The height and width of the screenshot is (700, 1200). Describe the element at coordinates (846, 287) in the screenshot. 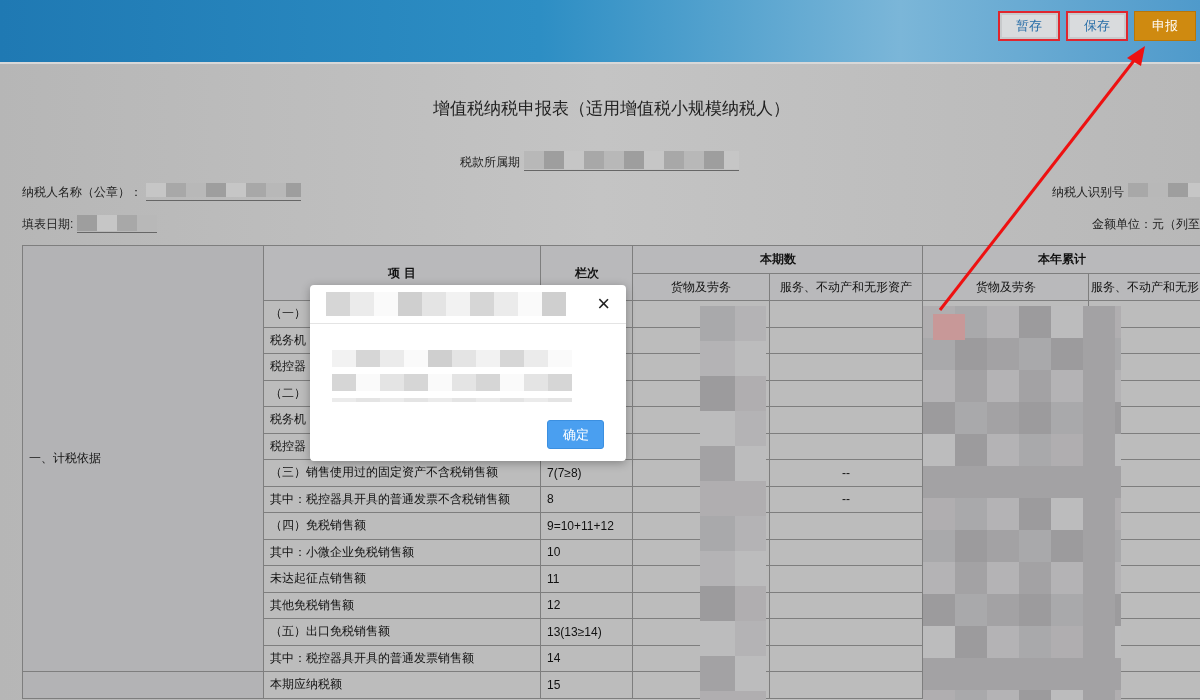

I see `column-header: 服务、不动产和无形资产` at that location.